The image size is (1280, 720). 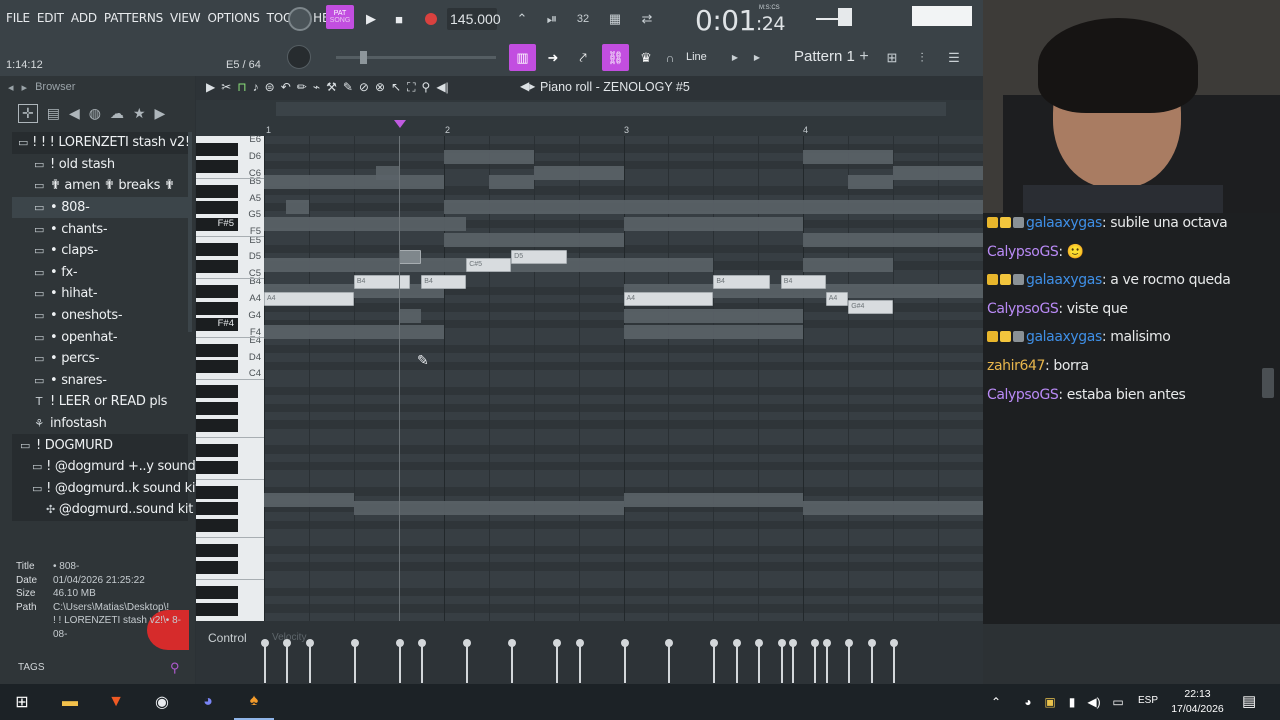 What do you see at coordinates (371, 19) in the screenshot?
I see `play-button: ▶` at bounding box center [371, 19].